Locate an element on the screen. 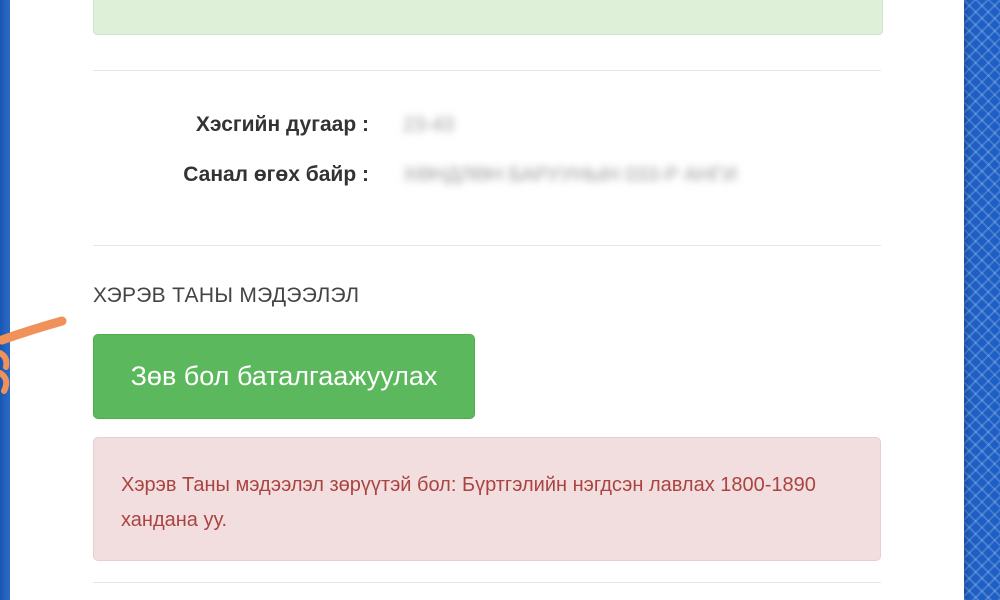  polling-station-label: Санал өгөх байр : is located at coordinates (276, 174).